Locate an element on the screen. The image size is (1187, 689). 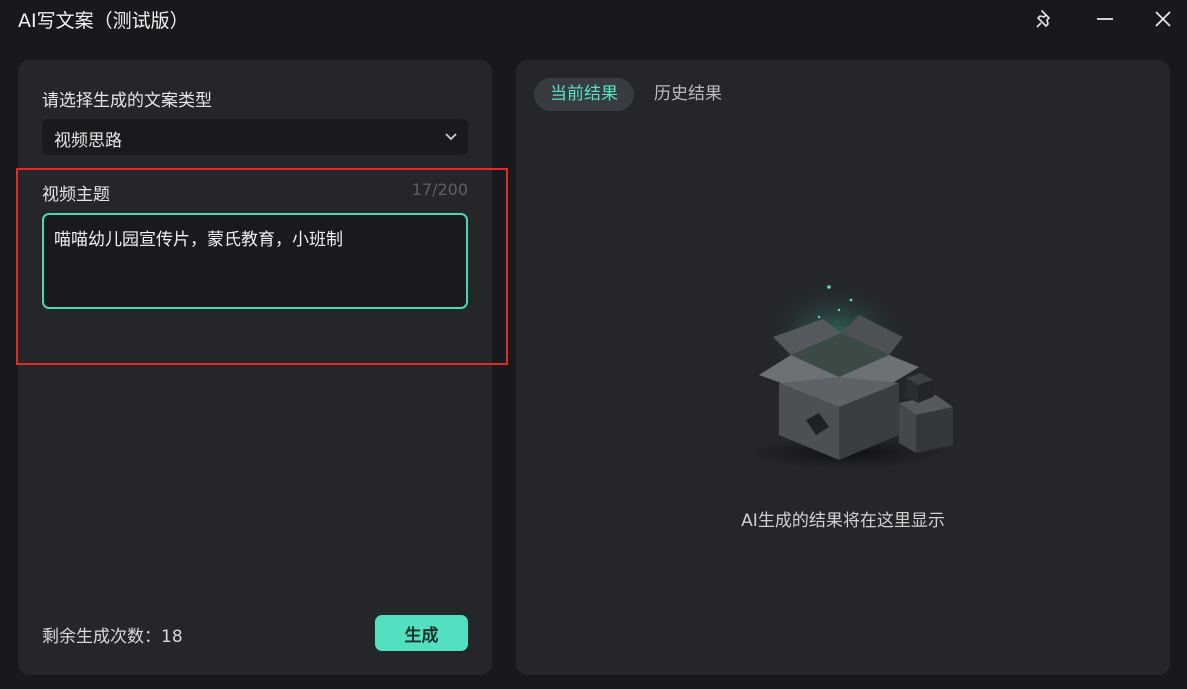
copy-type-select: 视频思路 is located at coordinates (255, 137).